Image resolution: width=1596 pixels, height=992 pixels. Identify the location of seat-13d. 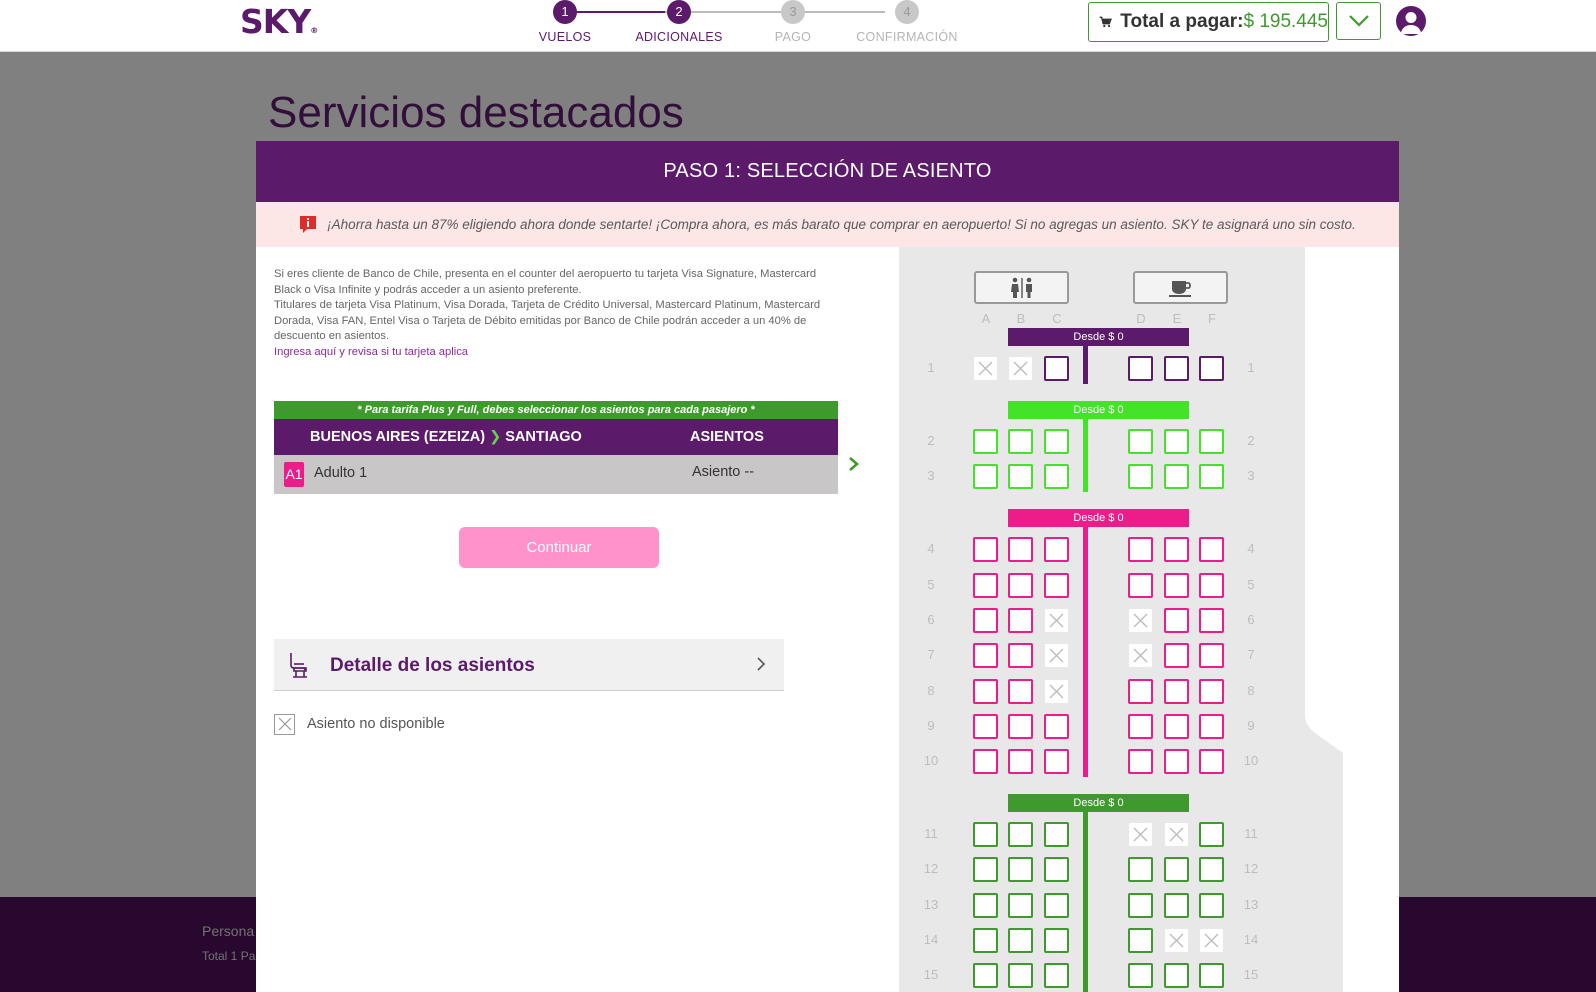
(1140, 905).